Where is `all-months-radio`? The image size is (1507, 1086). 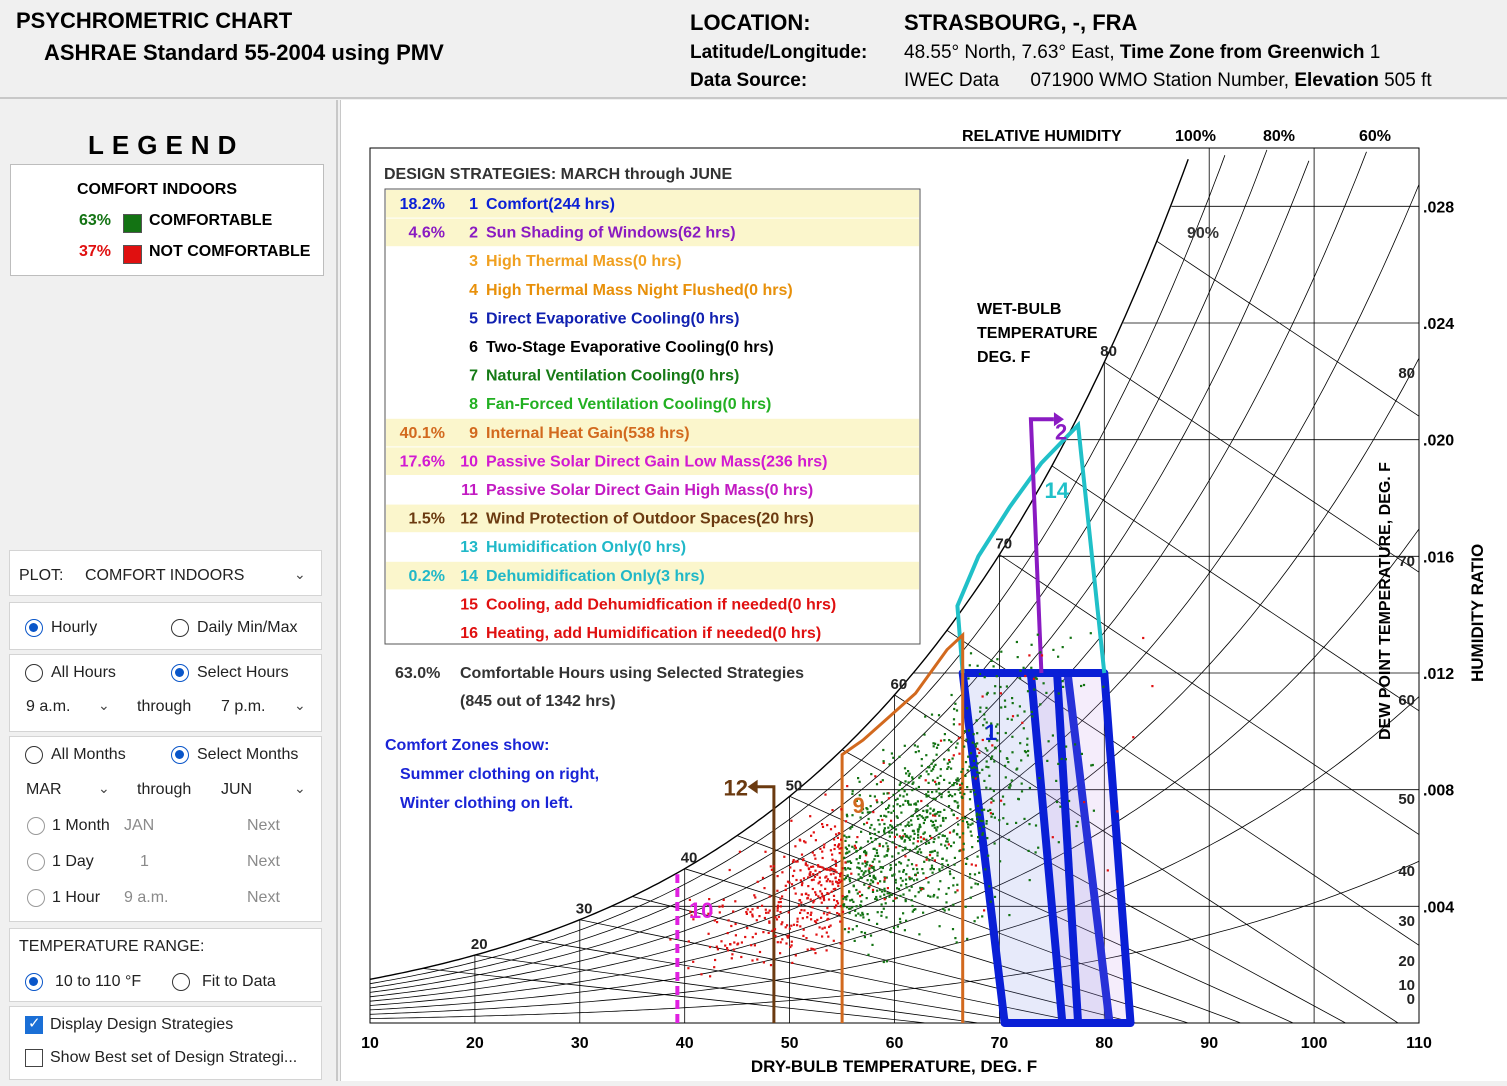 all-months-radio is located at coordinates (34, 755).